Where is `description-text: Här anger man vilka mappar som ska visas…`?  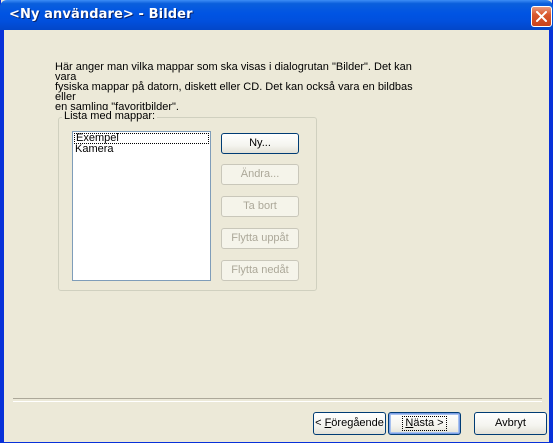 description-text: Här anger man vilka mappar som ska visas… is located at coordinates (234, 87).